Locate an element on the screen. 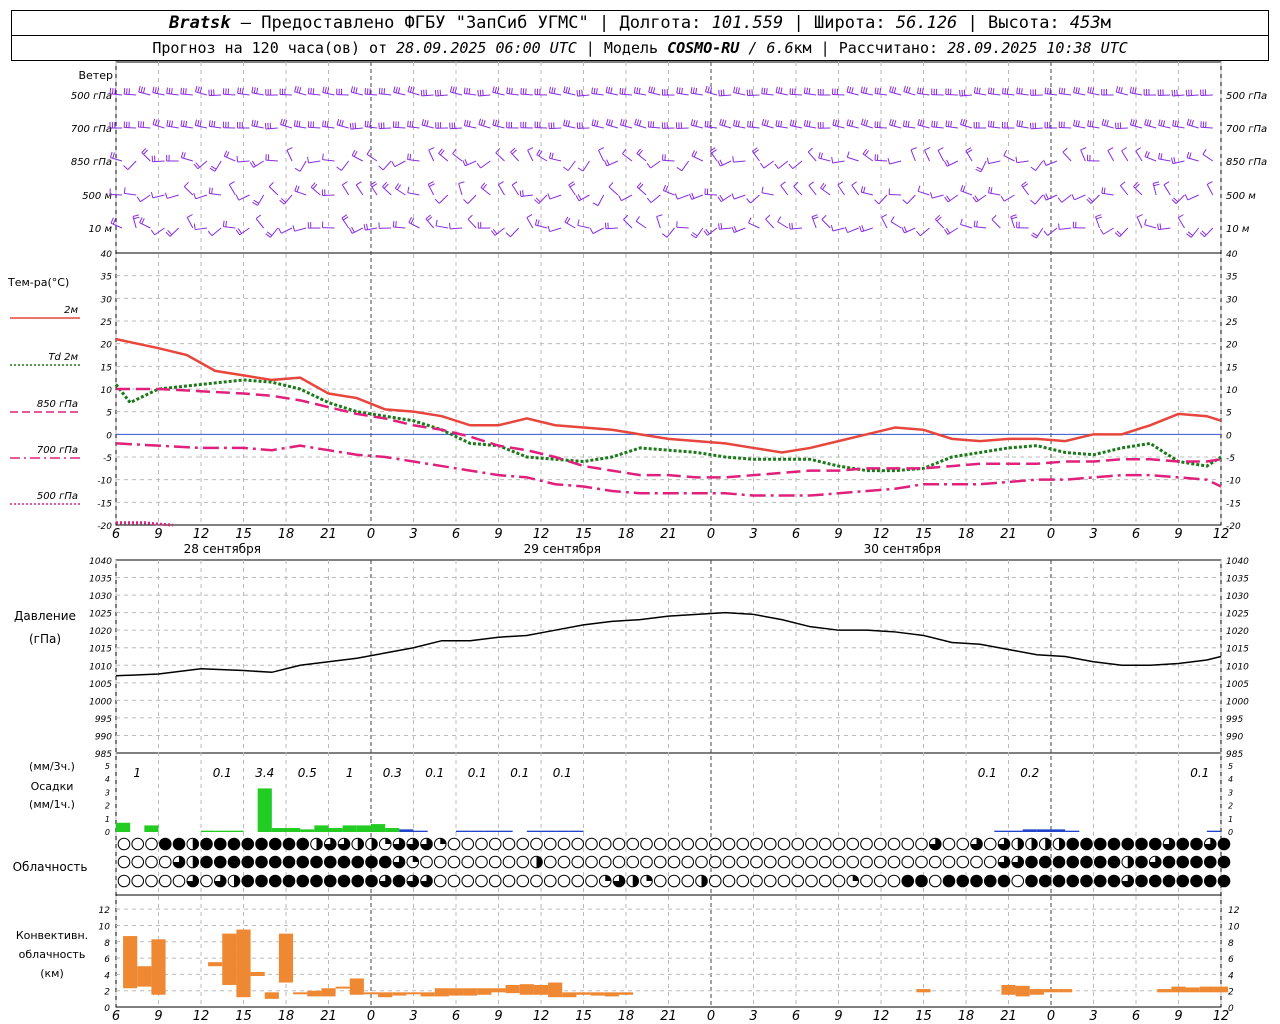 The image size is (1280, 1024). pres-tick-left: 1020 is located at coordinates (100, 632).